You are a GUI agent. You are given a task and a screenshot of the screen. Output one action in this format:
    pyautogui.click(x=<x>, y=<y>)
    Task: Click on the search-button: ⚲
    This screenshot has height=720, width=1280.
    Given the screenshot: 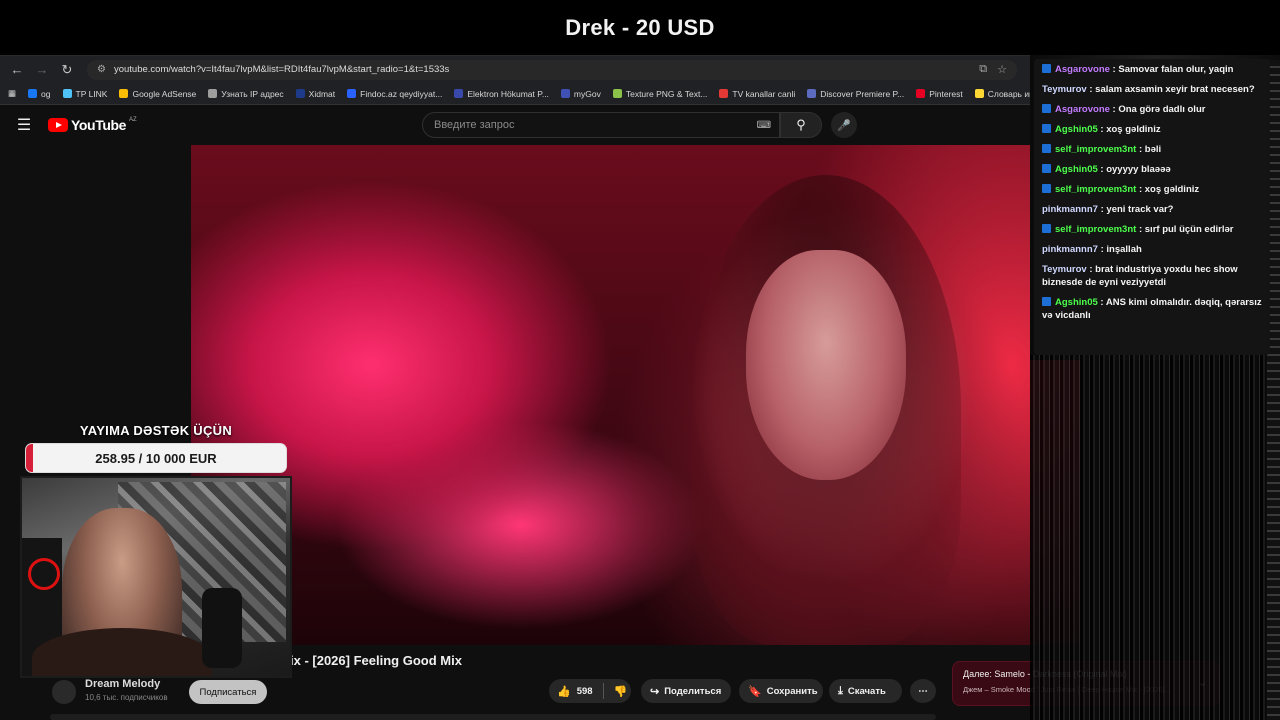 What is the action you would take?
    pyautogui.click(x=801, y=125)
    